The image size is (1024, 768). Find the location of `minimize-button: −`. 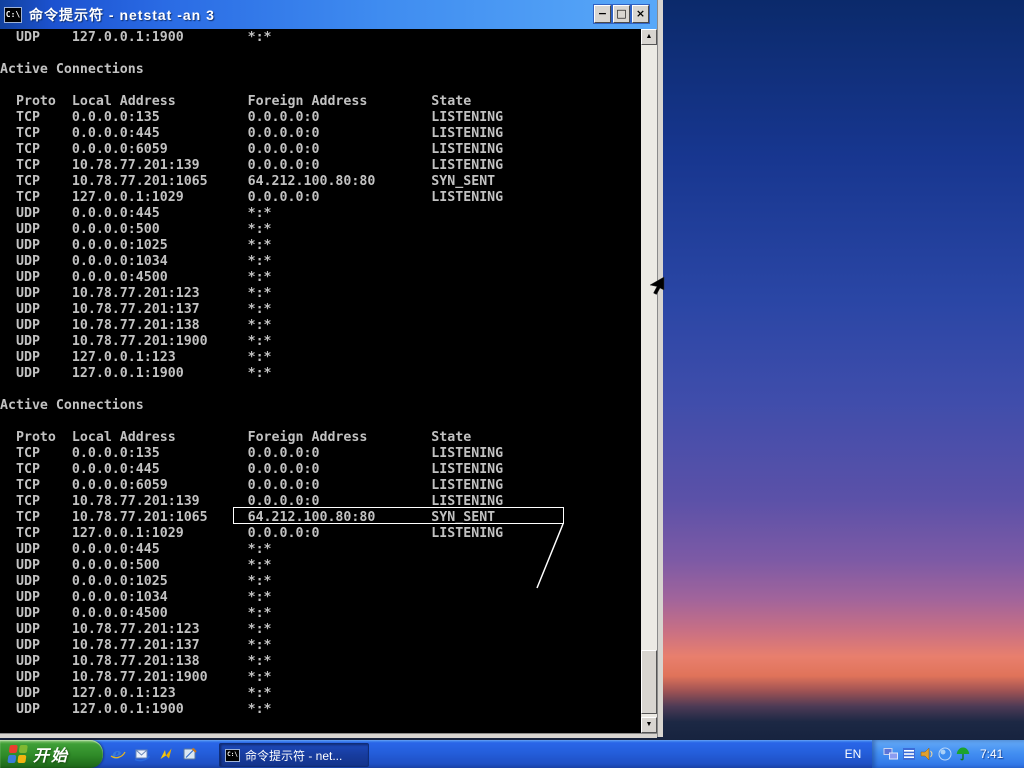

minimize-button: − is located at coordinates (602, 14).